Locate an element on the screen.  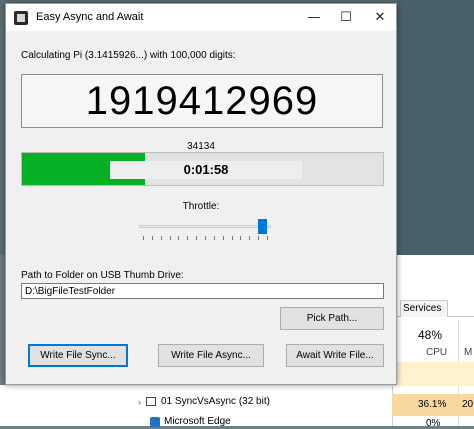
throttle-slider is located at coordinates (205, 229).